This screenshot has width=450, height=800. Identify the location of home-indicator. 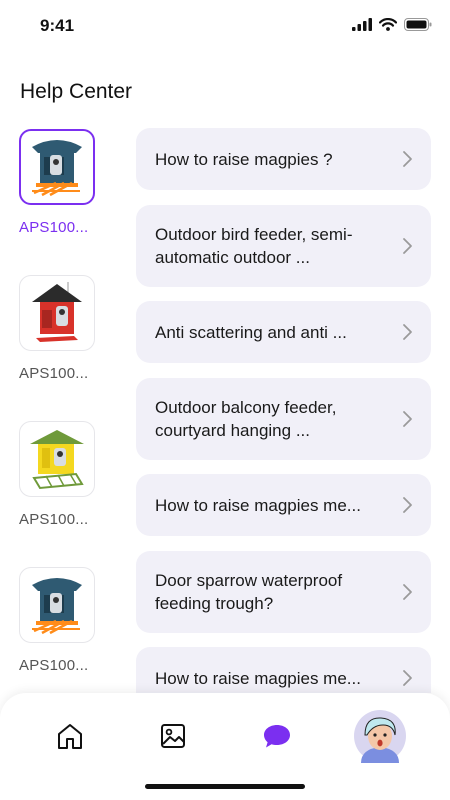
(225, 786).